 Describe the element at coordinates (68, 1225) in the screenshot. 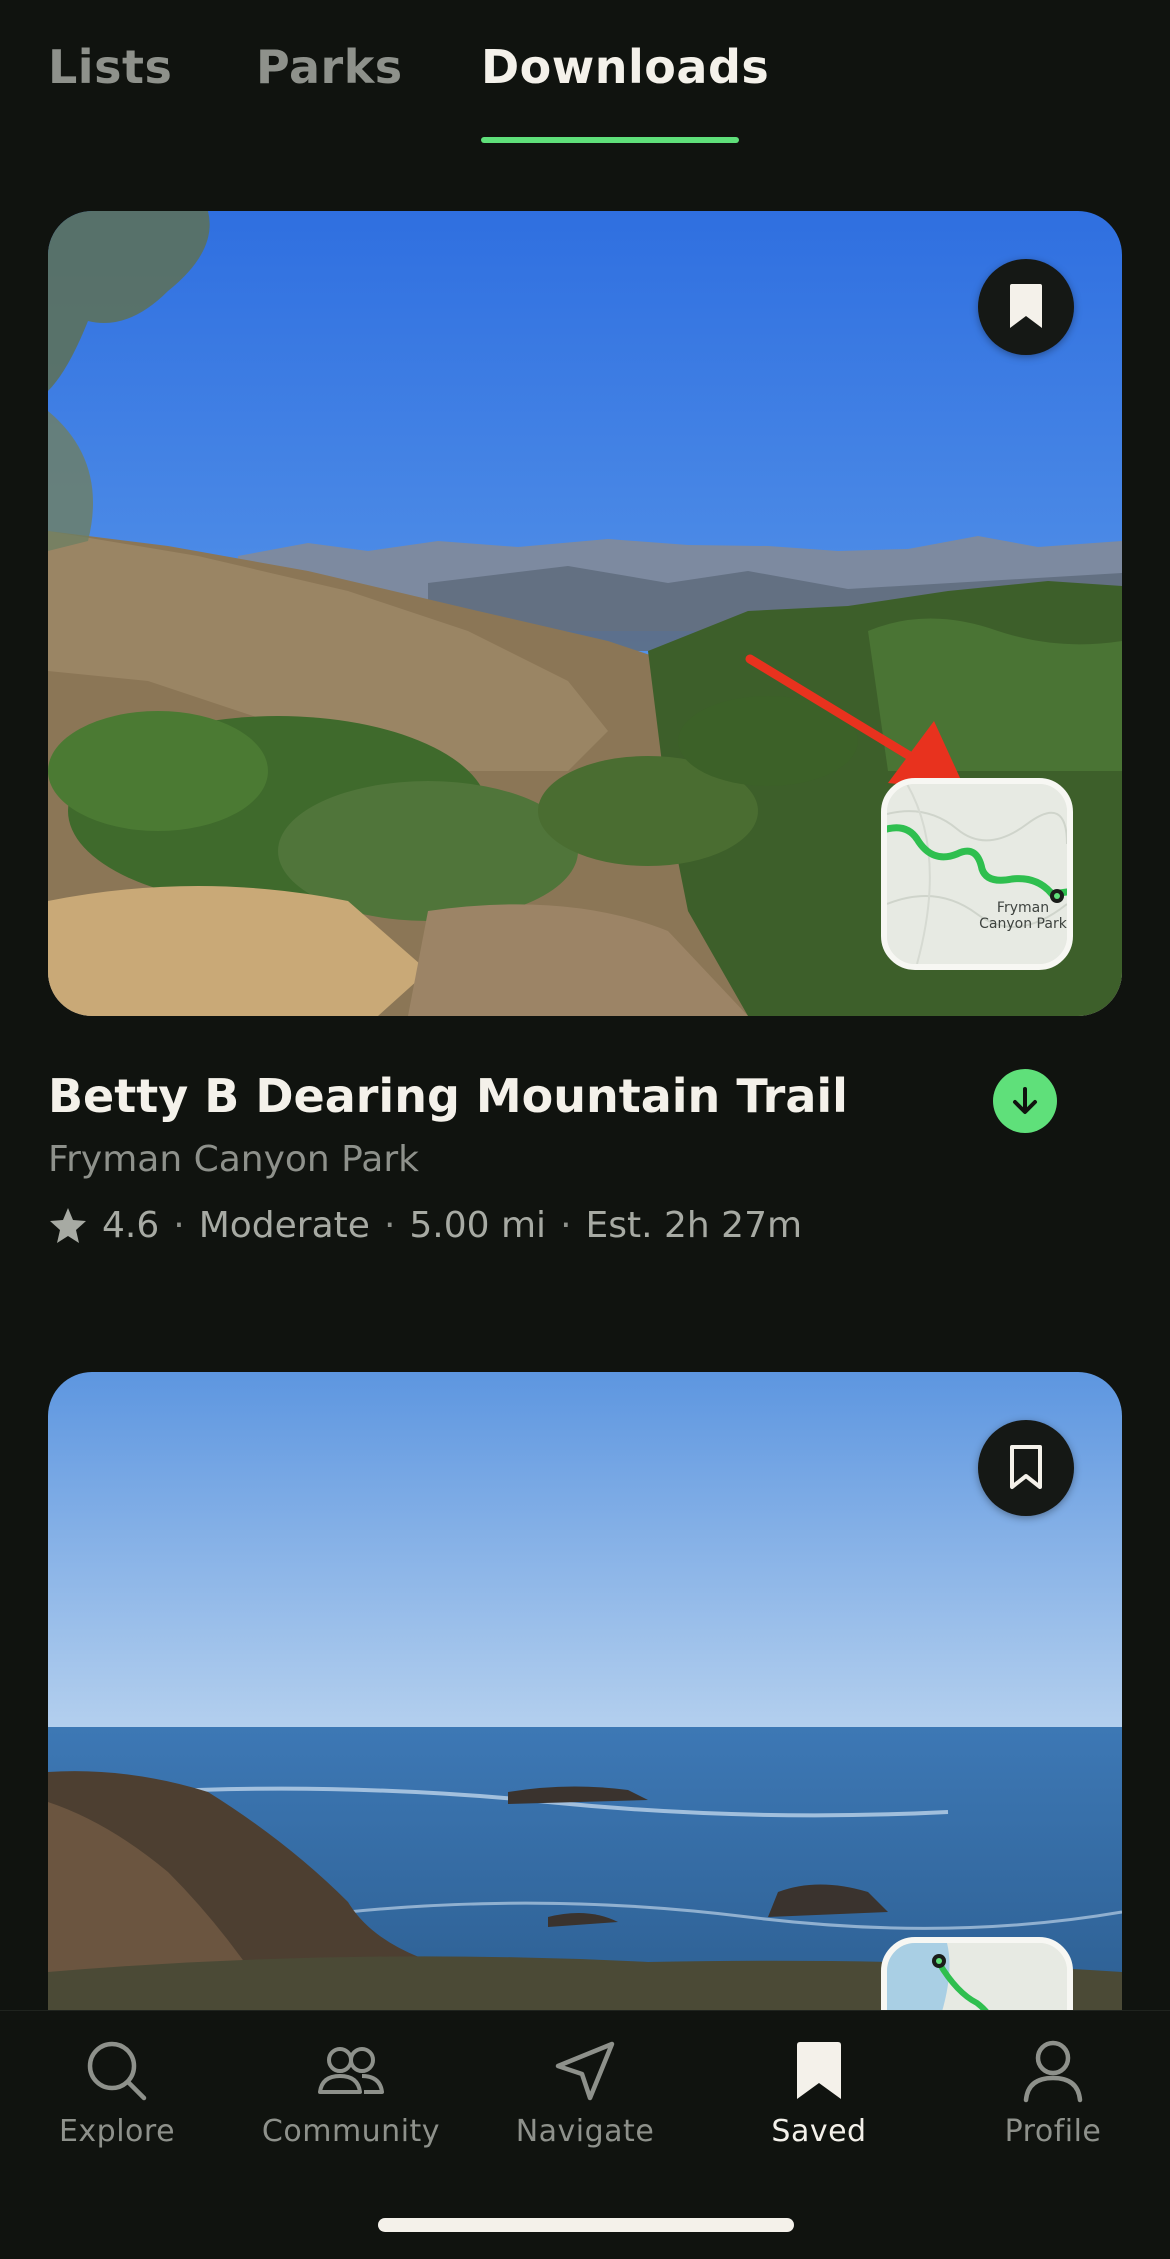

I see `star-icon` at that location.